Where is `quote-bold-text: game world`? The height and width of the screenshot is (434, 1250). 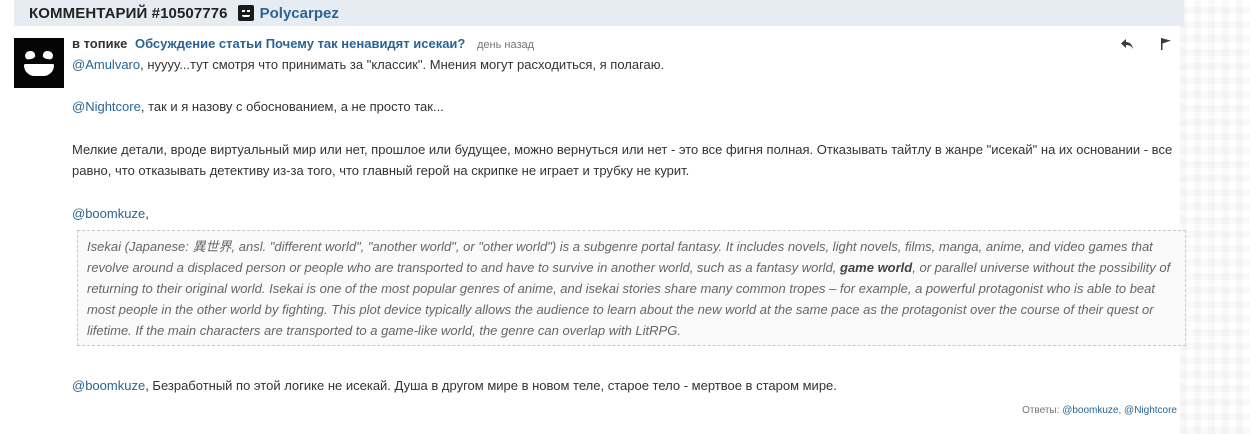
quote-bold-text: game world is located at coordinates (876, 267).